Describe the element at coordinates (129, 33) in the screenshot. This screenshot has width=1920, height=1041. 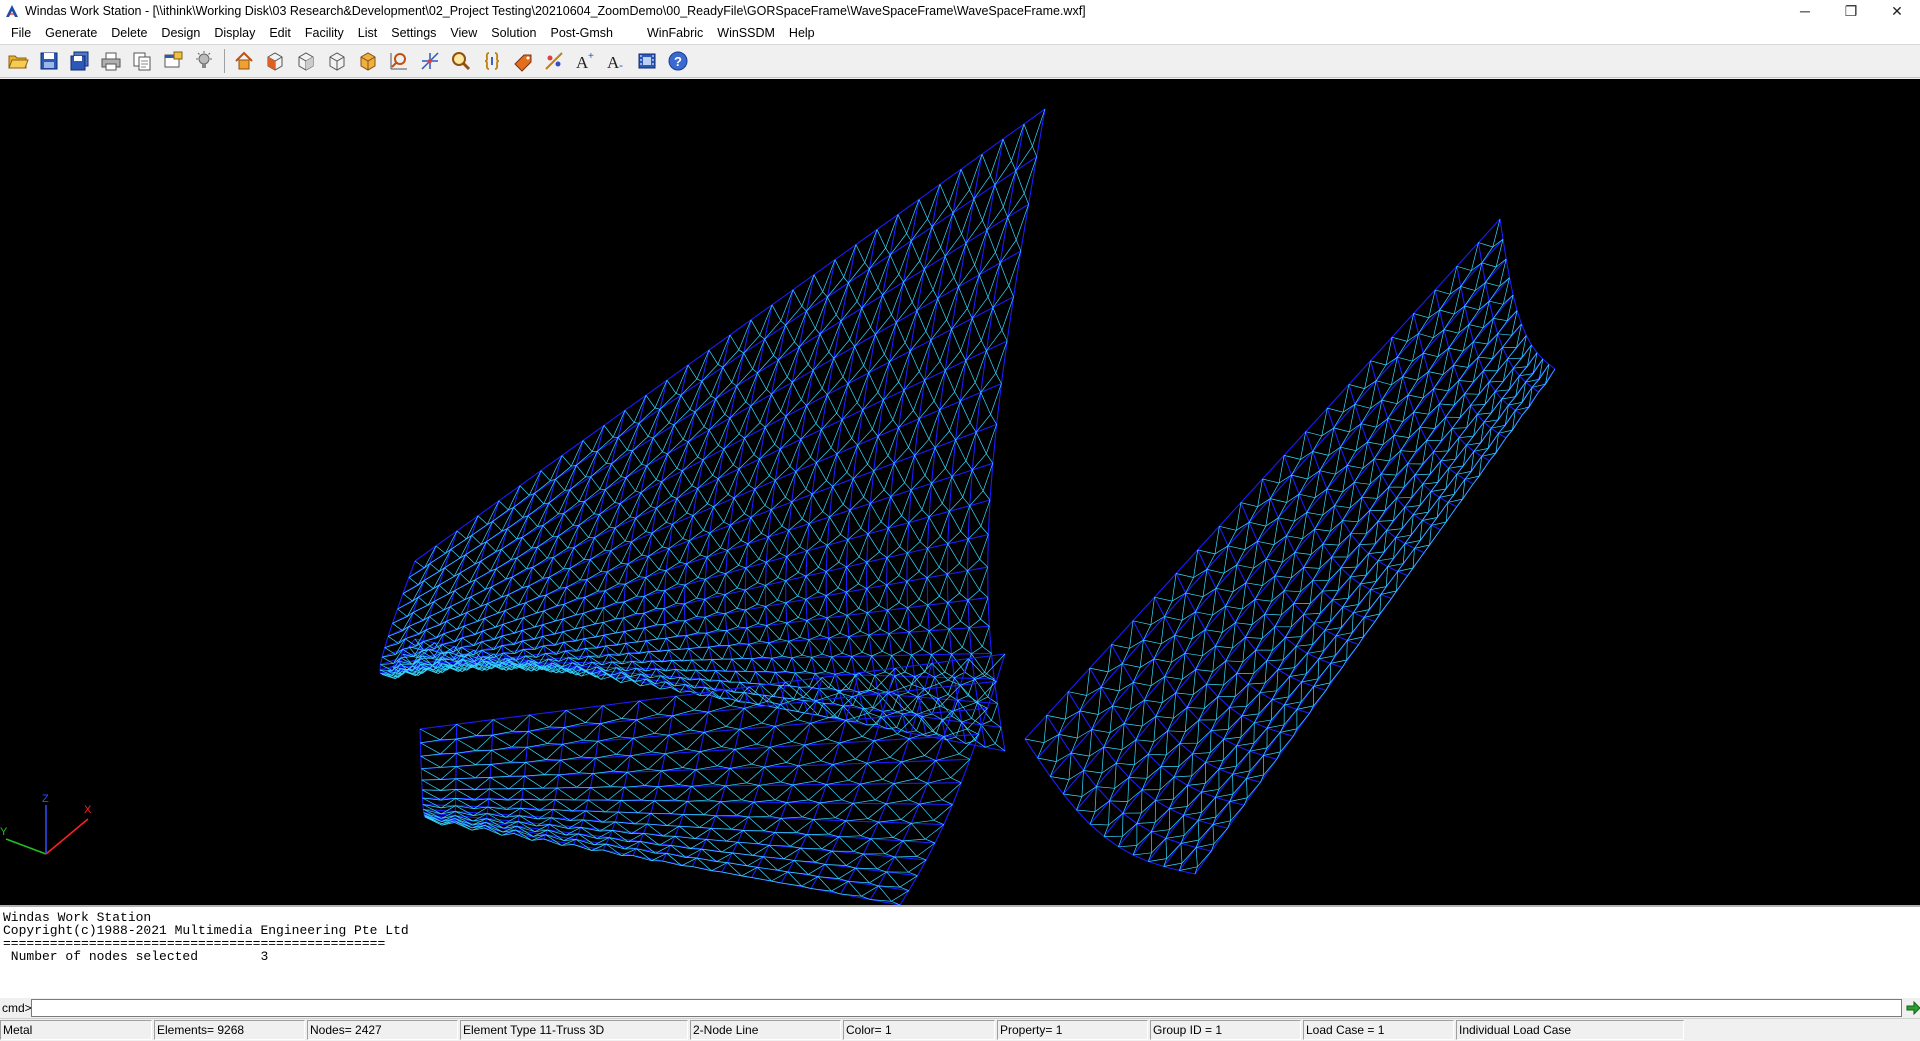
I see `menu-delete: Delete` at that location.